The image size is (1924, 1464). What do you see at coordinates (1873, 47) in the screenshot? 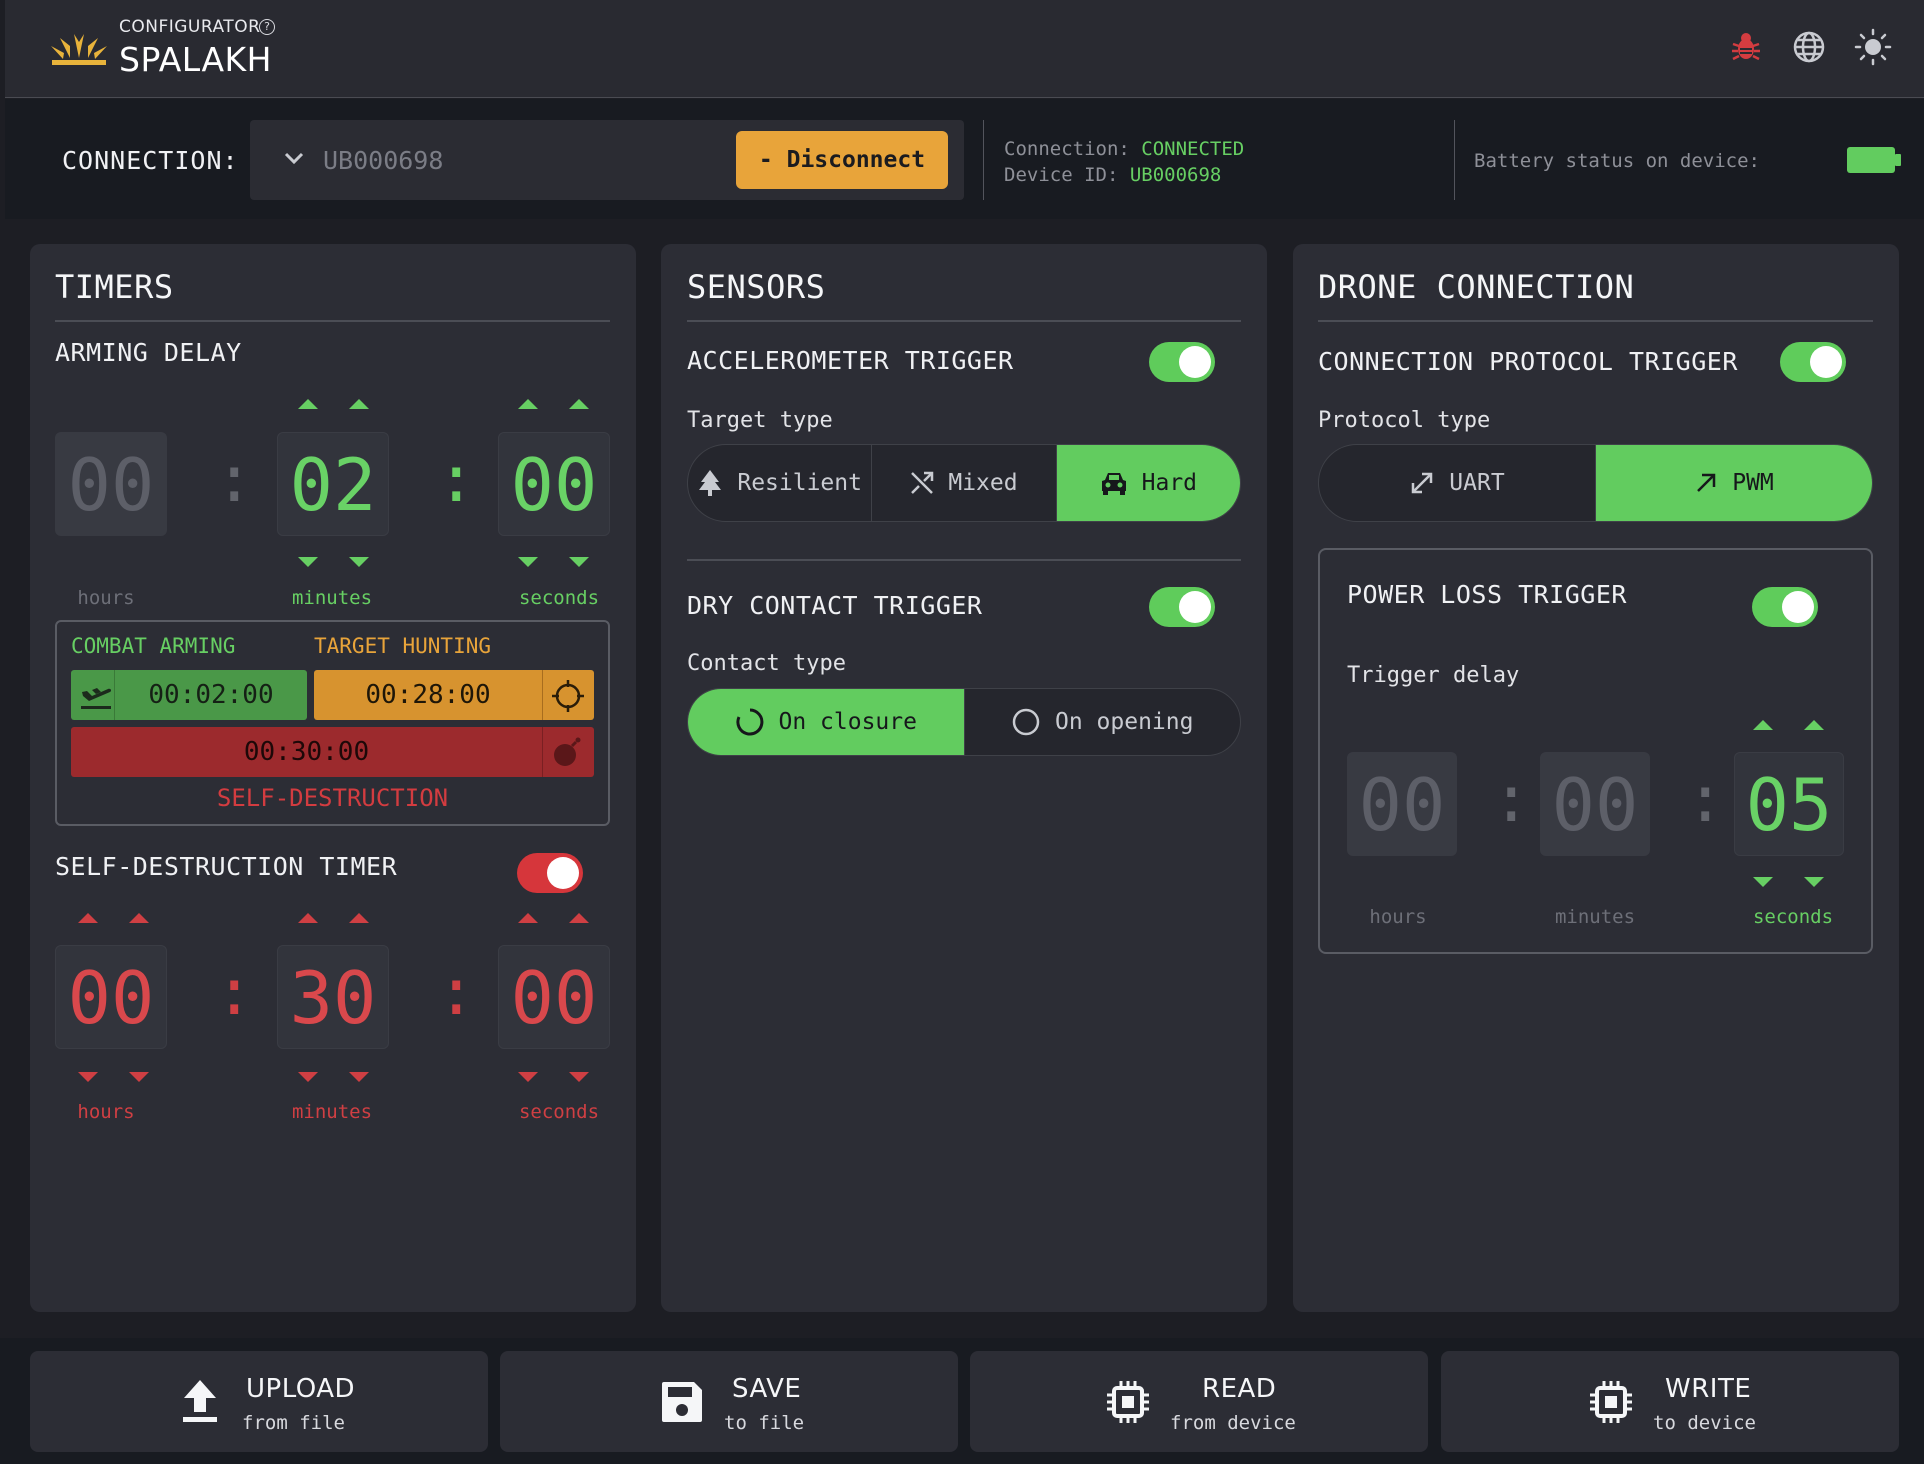
I see `sun-icon` at bounding box center [1873, 47].